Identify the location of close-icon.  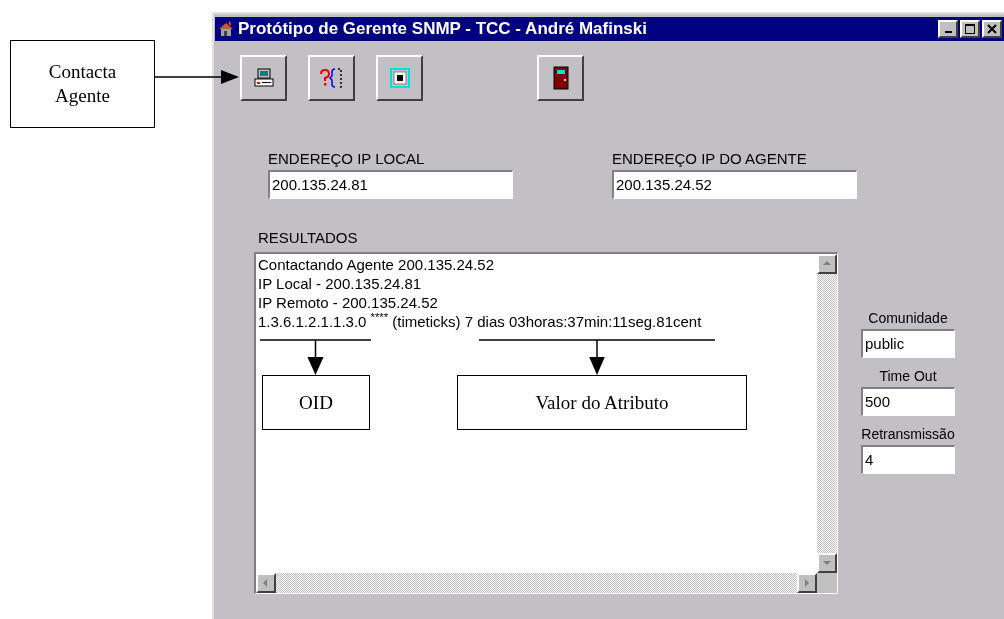
(992, 29).